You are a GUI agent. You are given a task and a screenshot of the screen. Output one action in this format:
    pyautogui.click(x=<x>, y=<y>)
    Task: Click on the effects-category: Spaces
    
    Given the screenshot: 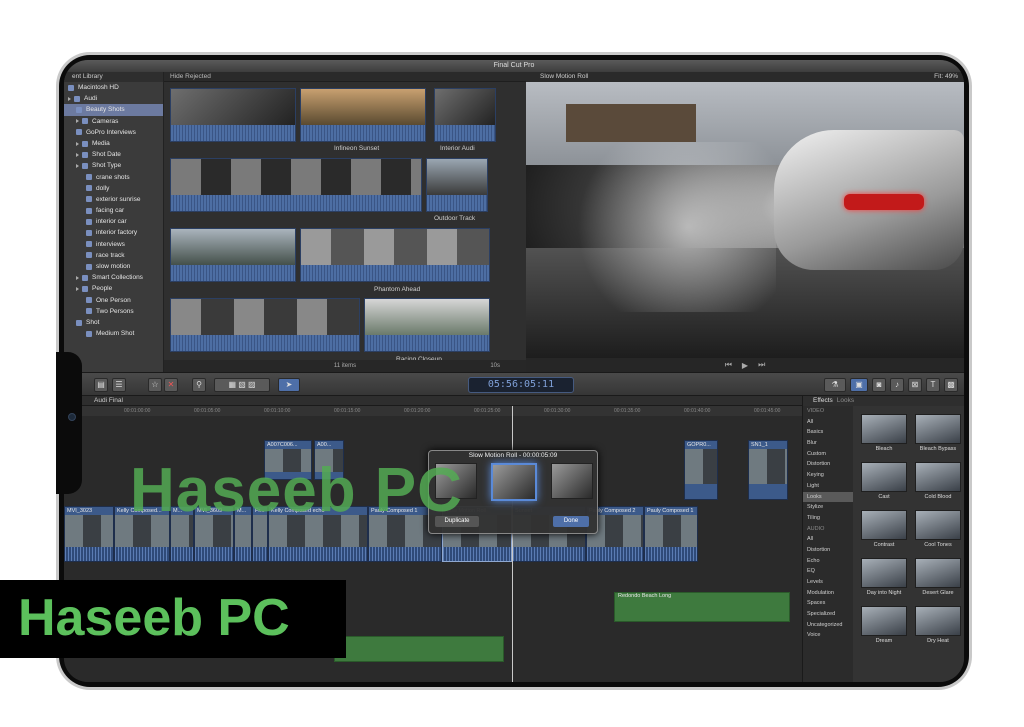 What is the action you would take?
    pyautogui.click(x=828, y=603)
    